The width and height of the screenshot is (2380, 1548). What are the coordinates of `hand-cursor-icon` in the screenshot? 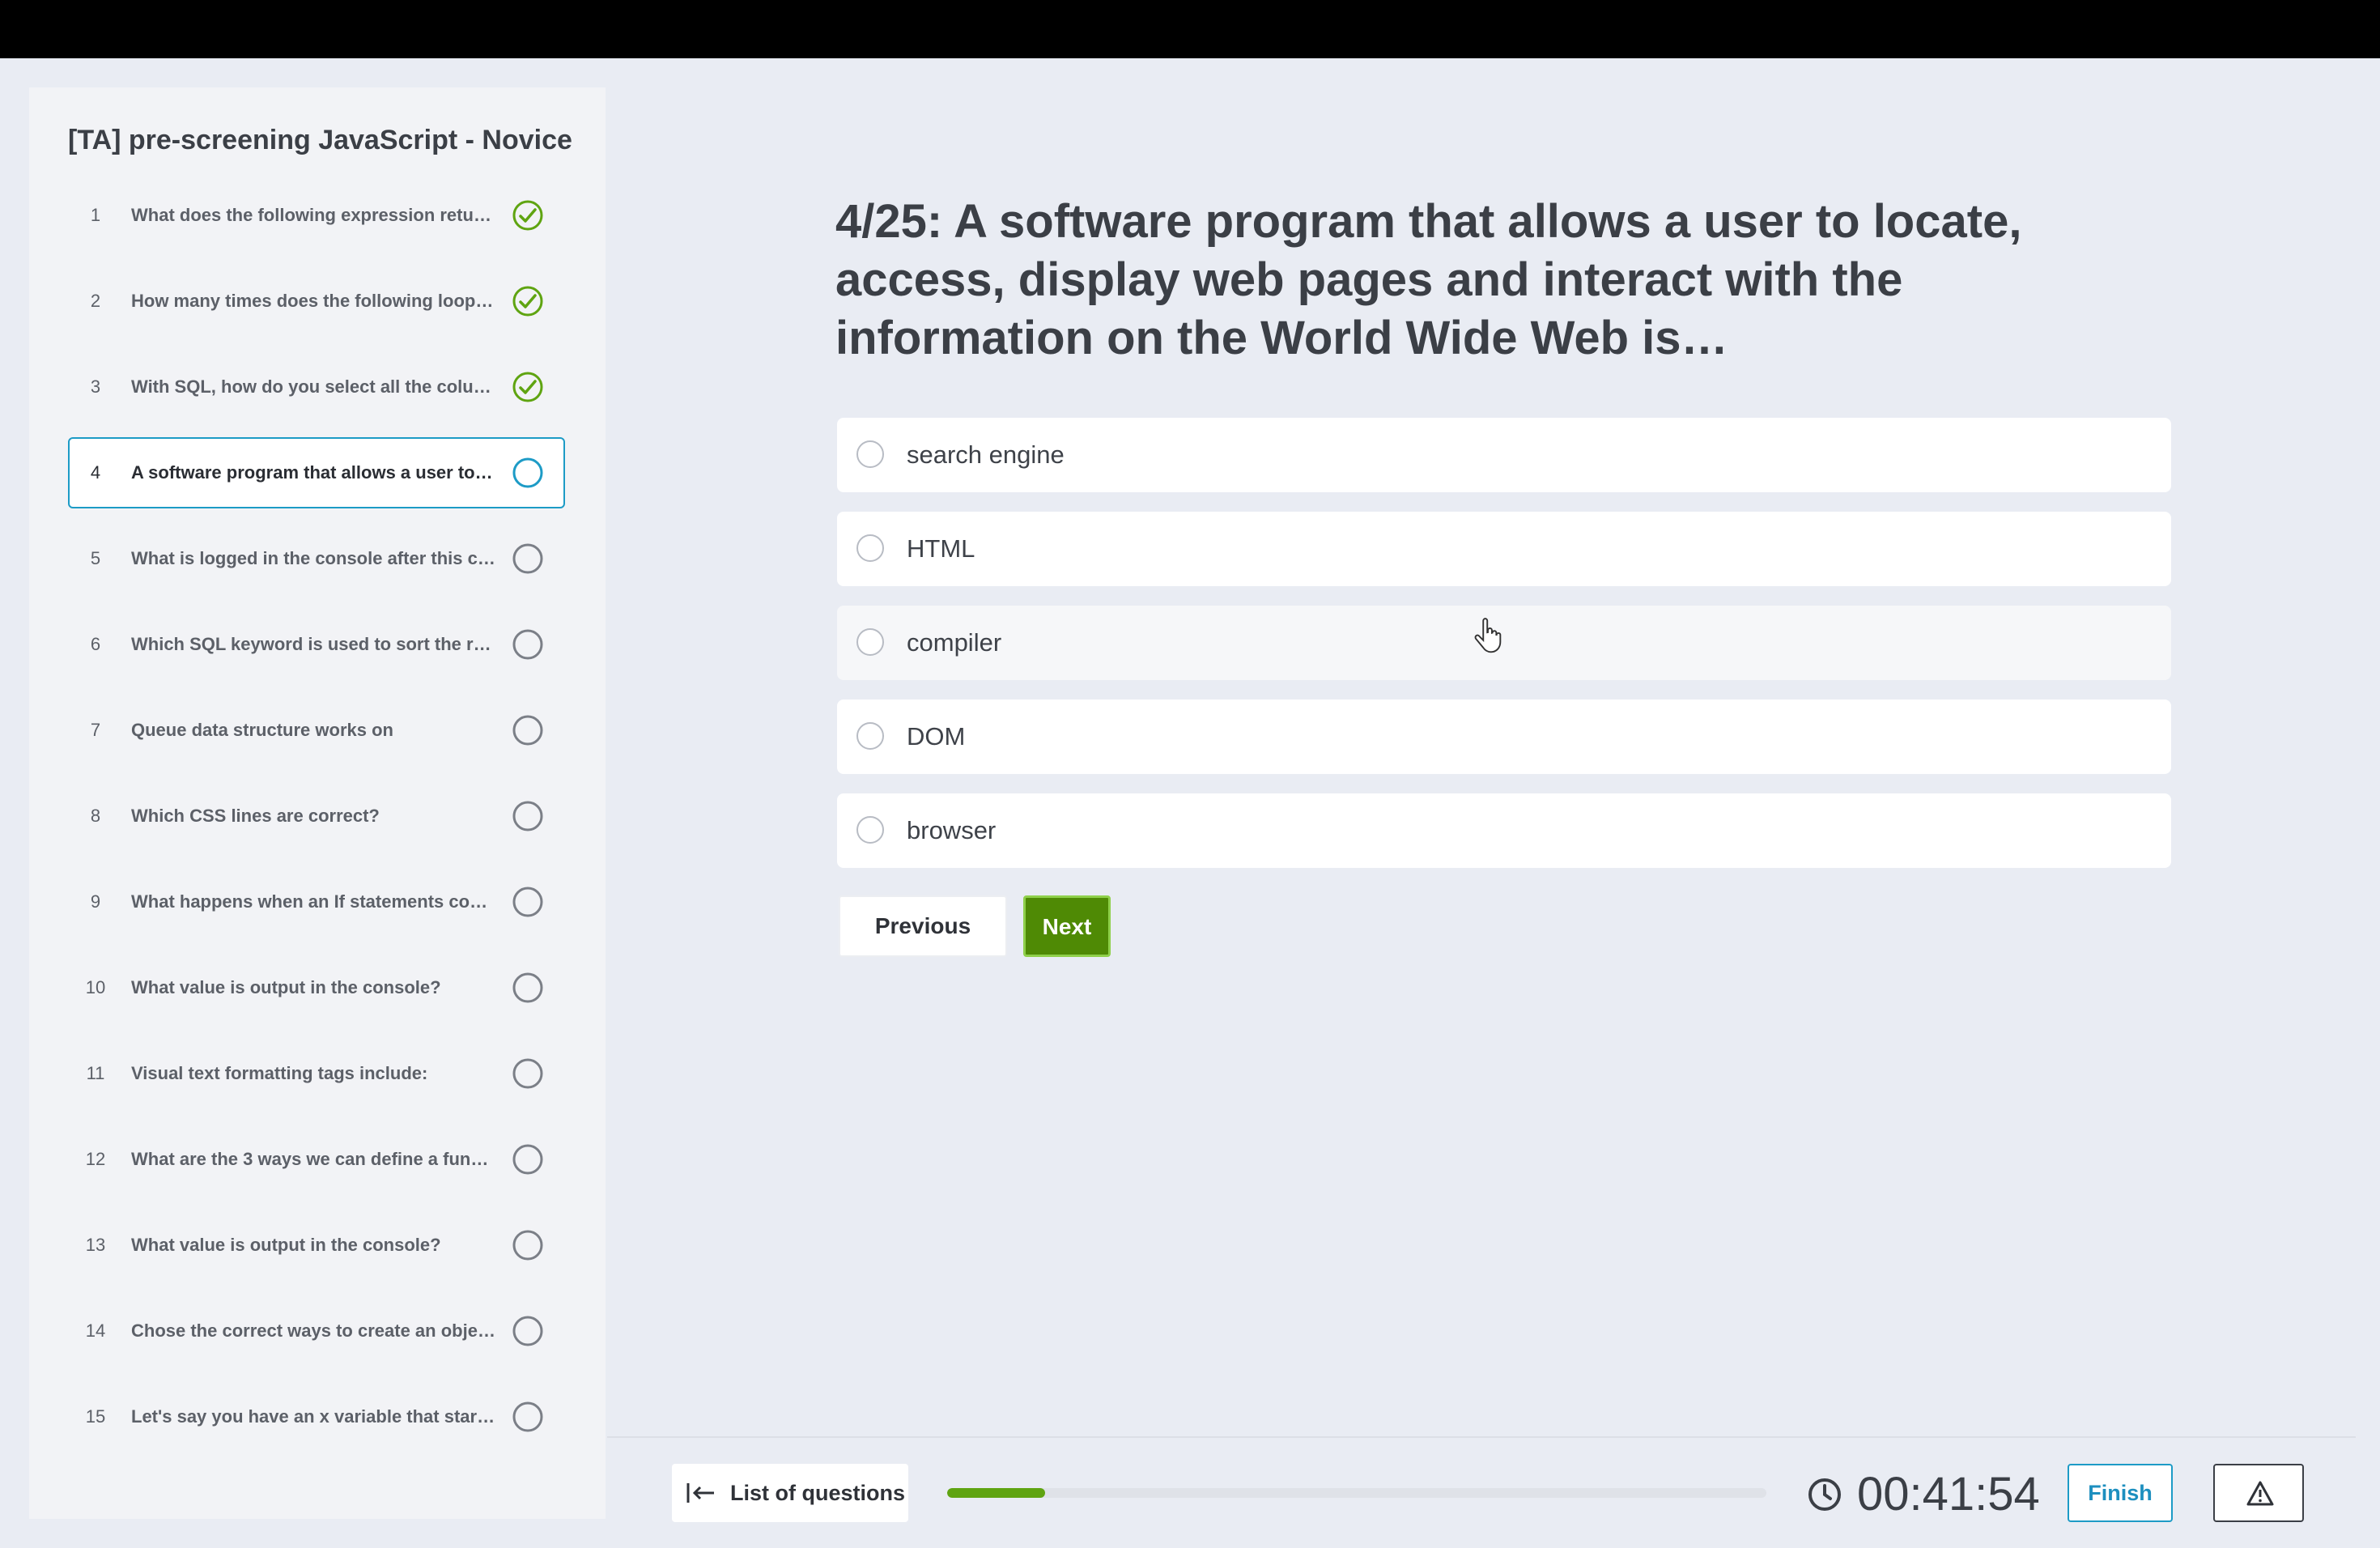 It's located at (1488, 635).